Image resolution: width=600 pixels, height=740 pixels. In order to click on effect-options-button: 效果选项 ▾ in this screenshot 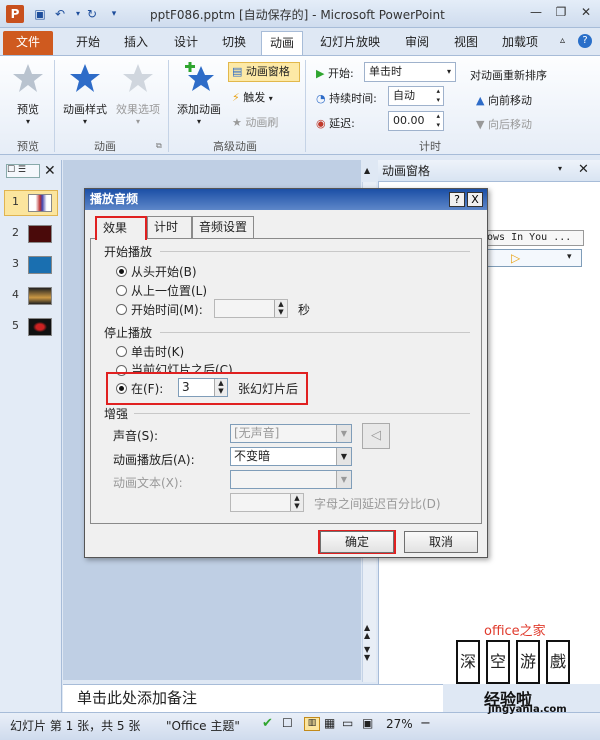, I will do `click(138, 94)`.